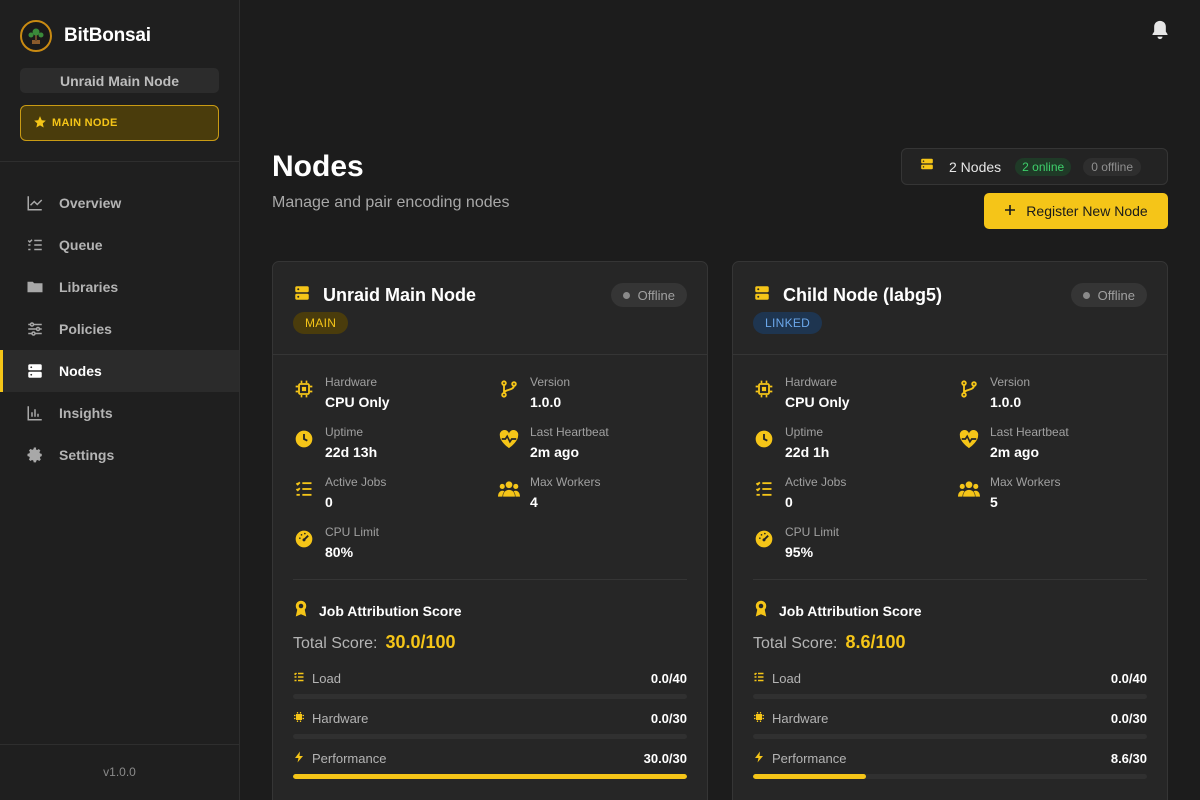 Image resolution: width=1200 pixels, height=800 pixels. I want to click on hardware-stat: Hardware CPU Only, so click(341, 393).